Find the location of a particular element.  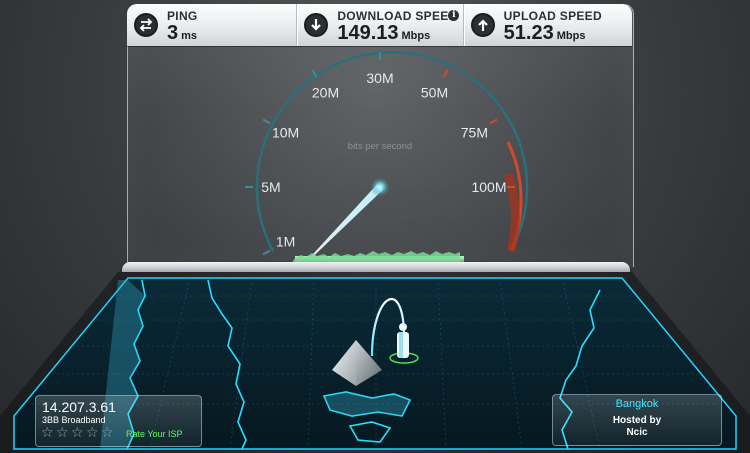

gauge-tick-label: 1M is located at coordinates (285, 242).